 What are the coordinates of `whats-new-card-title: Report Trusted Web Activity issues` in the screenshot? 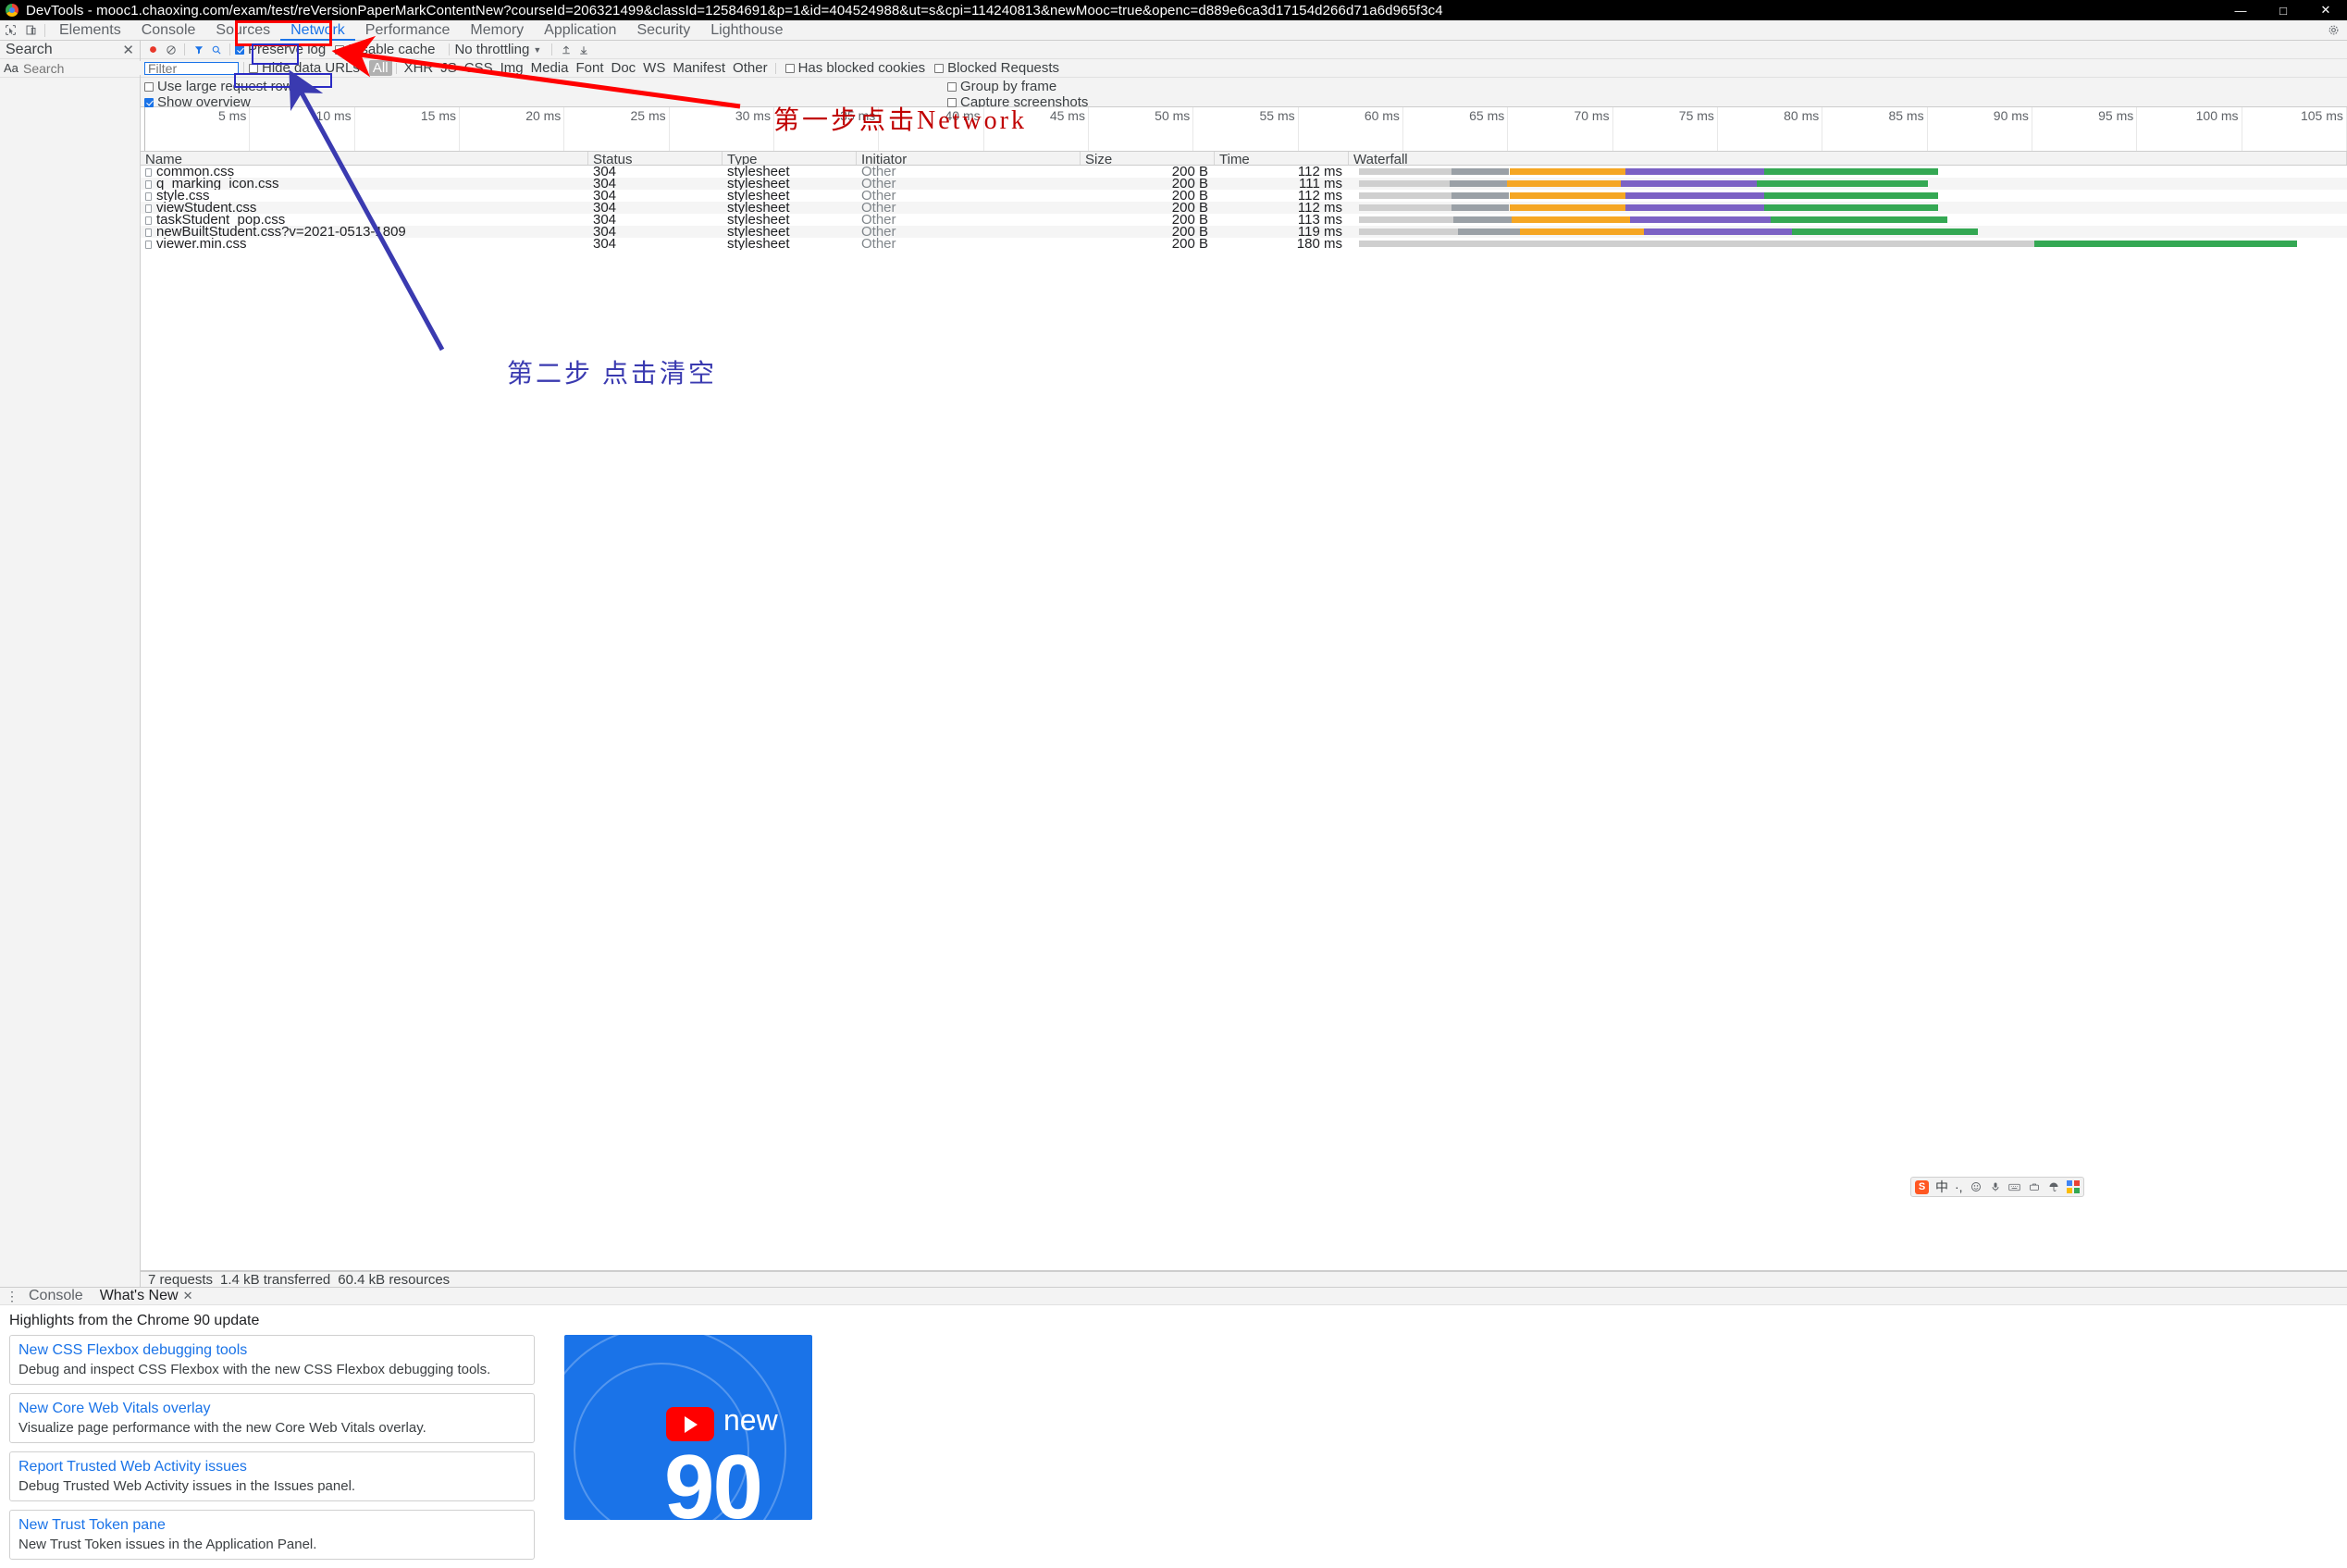 It's located at (272, 1467).